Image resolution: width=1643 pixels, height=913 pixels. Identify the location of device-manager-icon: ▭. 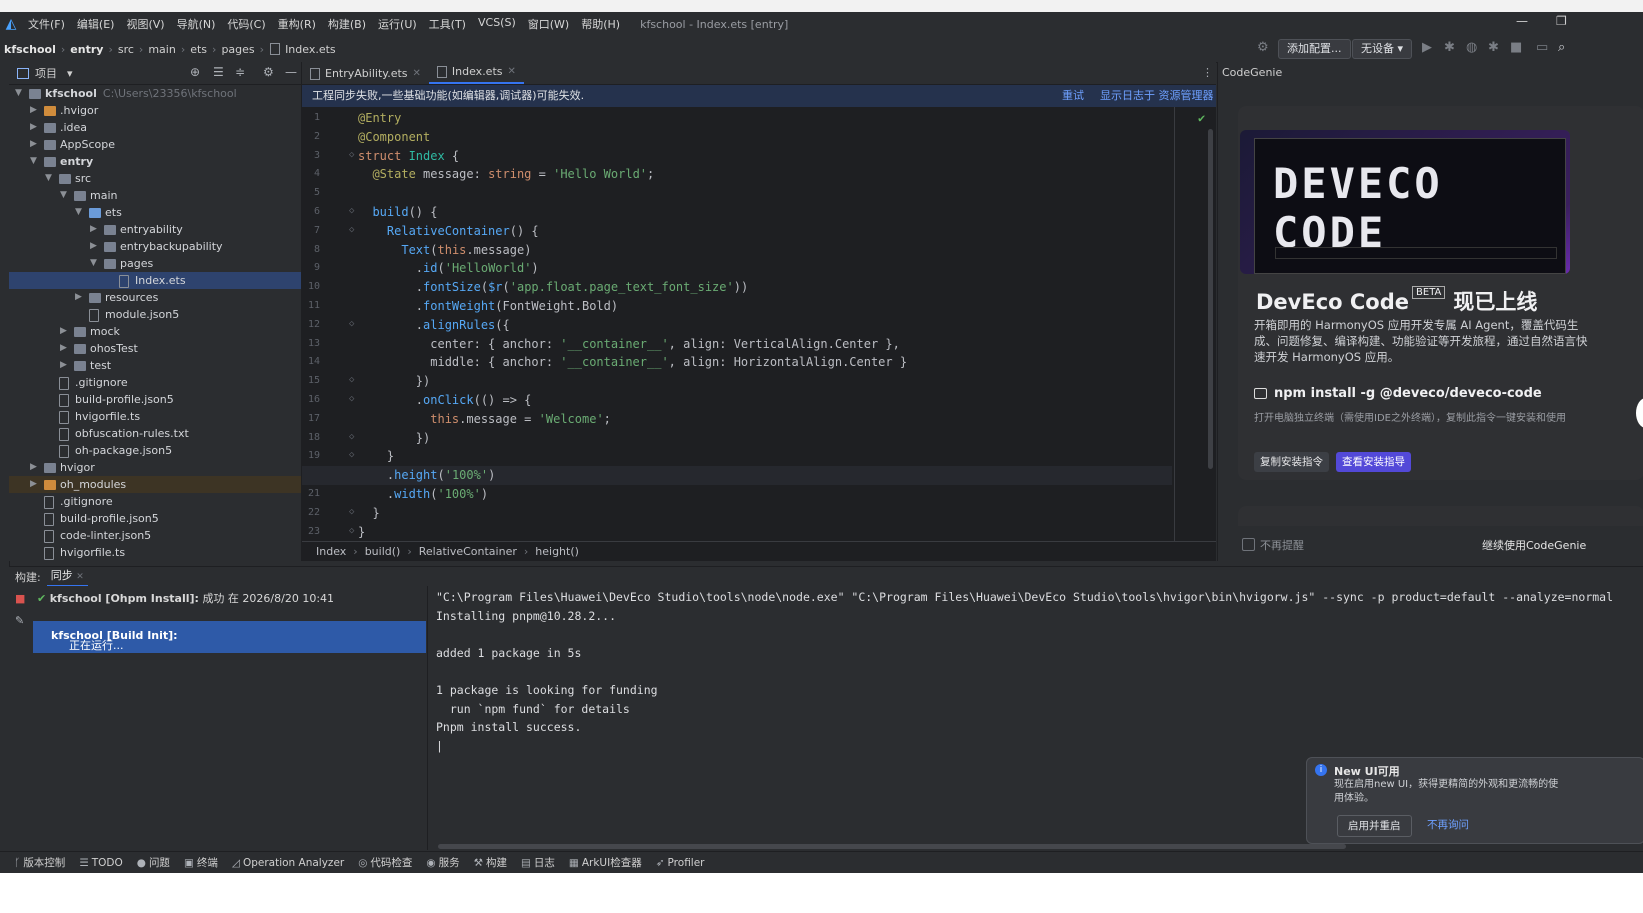
(1542, 47).